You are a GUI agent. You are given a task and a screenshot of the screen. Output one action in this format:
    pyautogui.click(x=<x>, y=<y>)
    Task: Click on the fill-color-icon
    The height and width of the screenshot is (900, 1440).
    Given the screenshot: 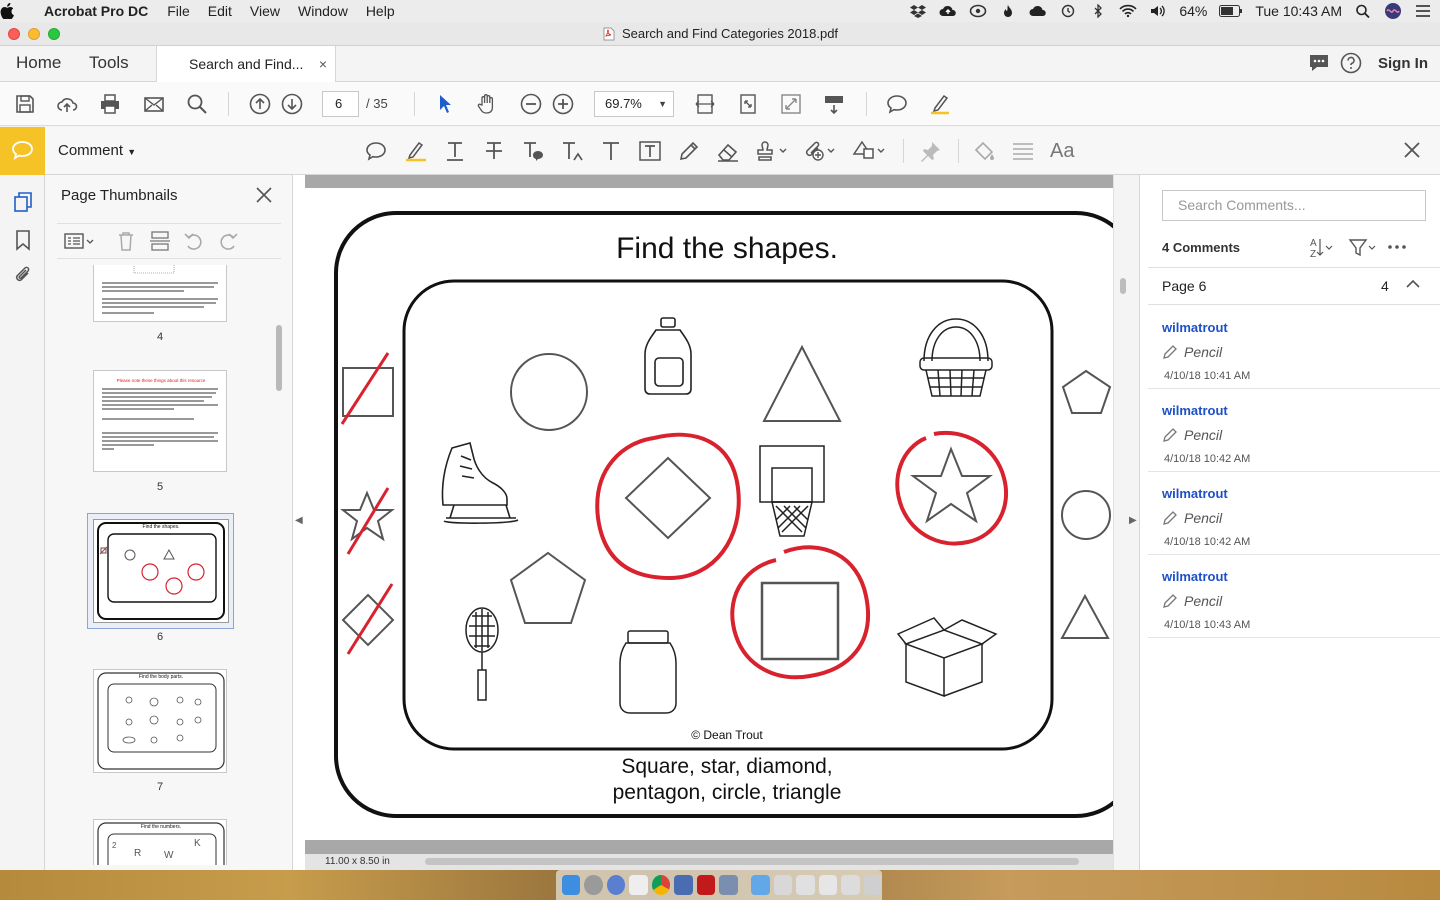 What is the action you would take?
    pyautogui.click(x=984, y=151)
    